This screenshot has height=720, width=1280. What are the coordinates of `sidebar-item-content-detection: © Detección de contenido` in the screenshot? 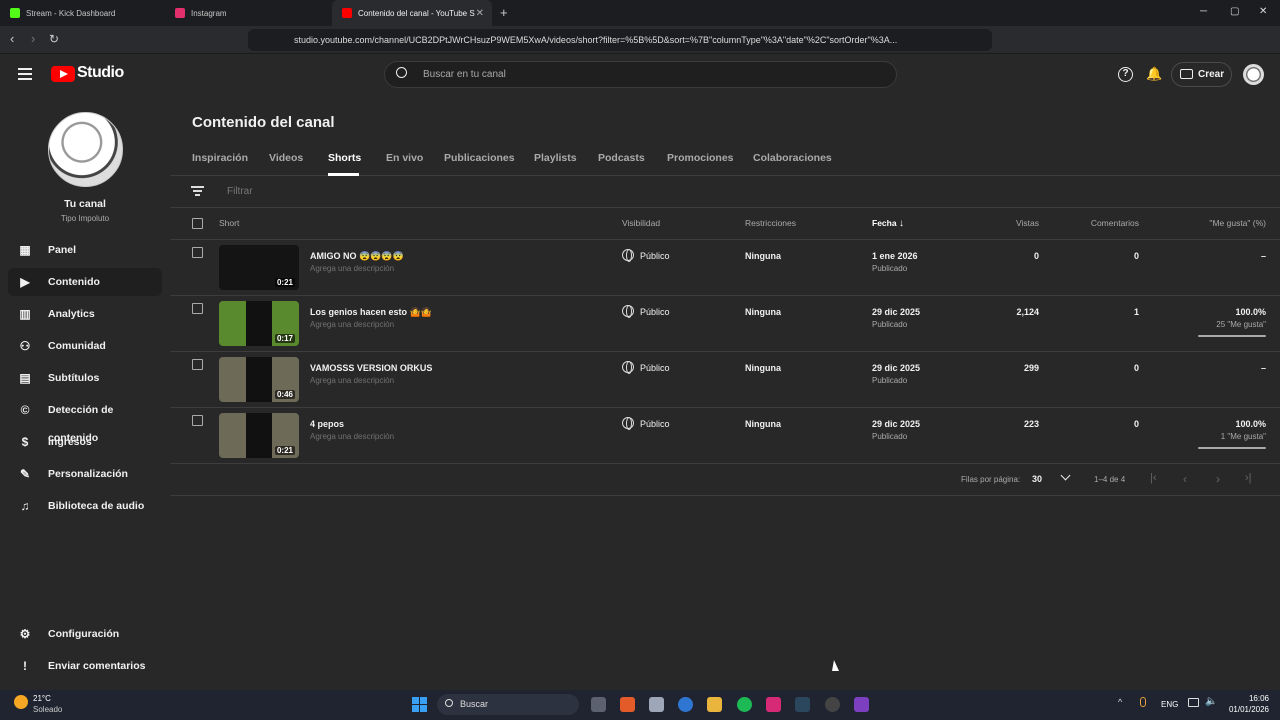 It's located at (85, 420).